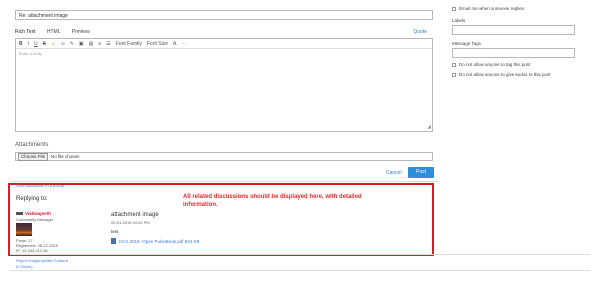  I want to click on message-title: attachment image, so click(135, 215).